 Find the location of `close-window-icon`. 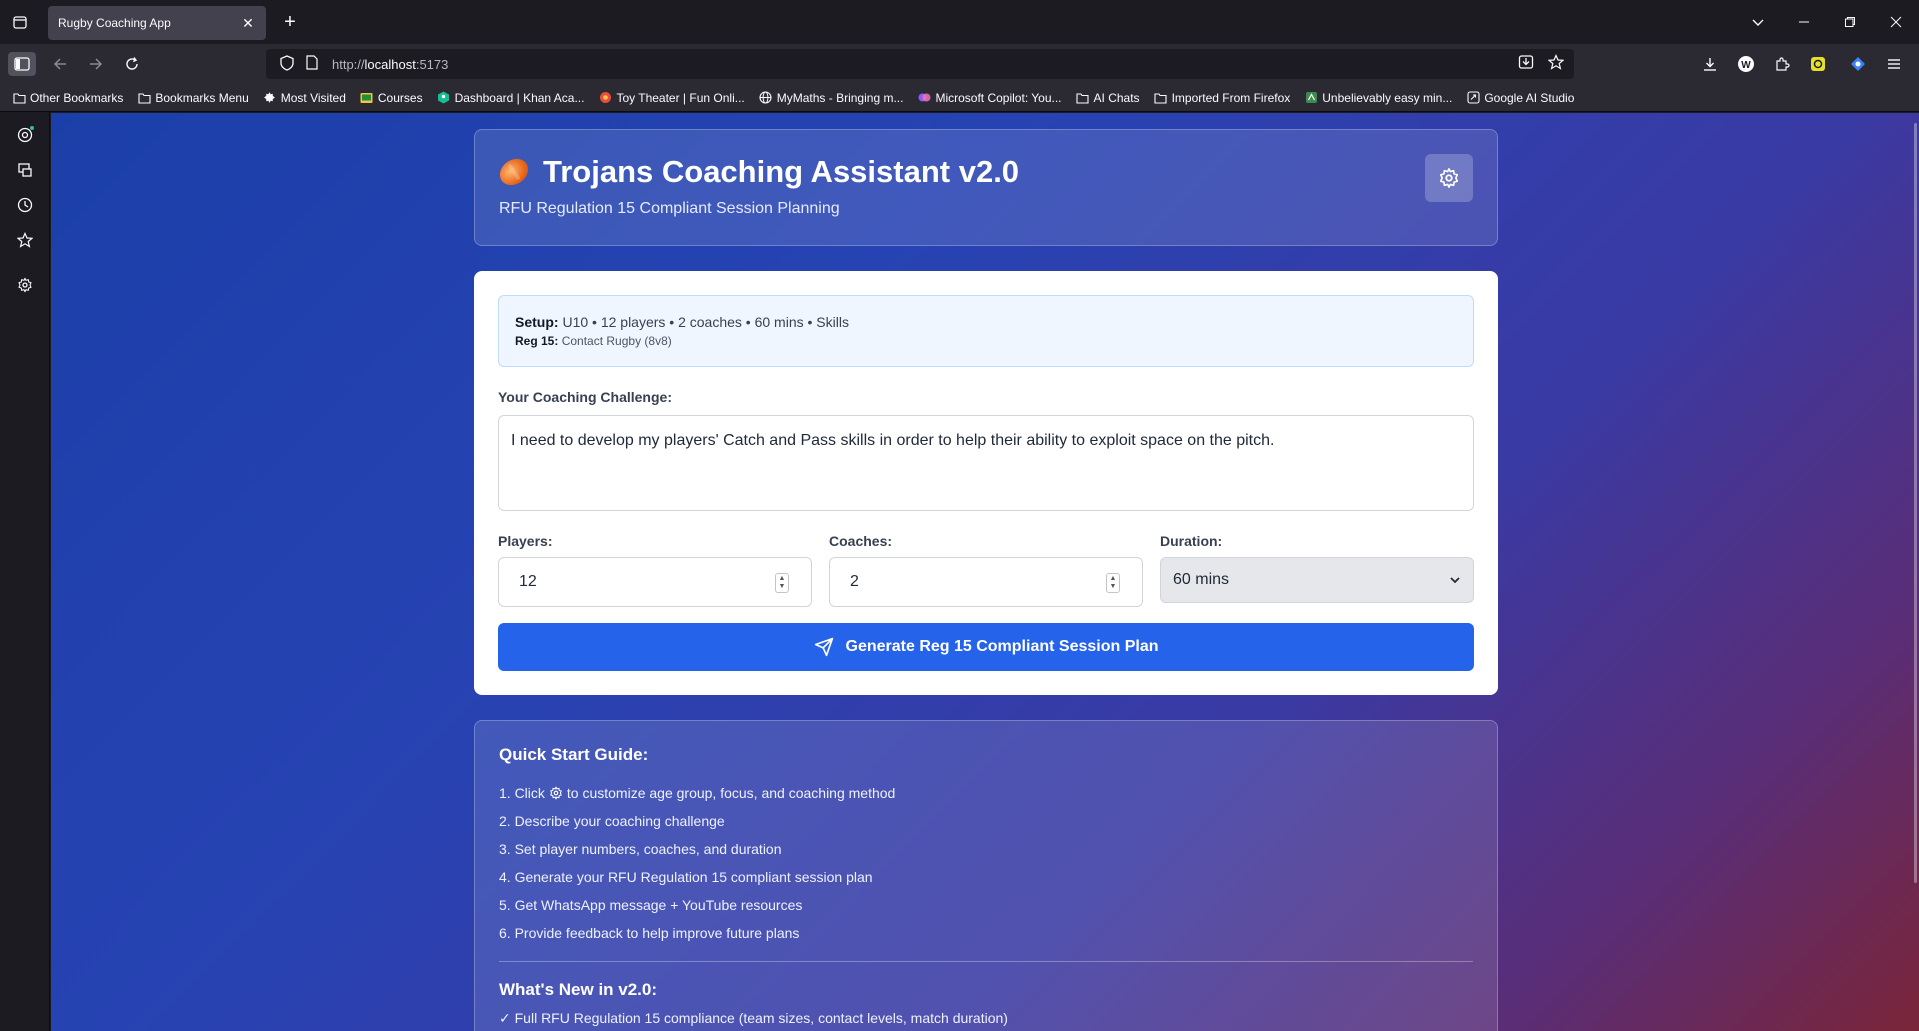

close-window-icon is located at coordinates (1896, 22).